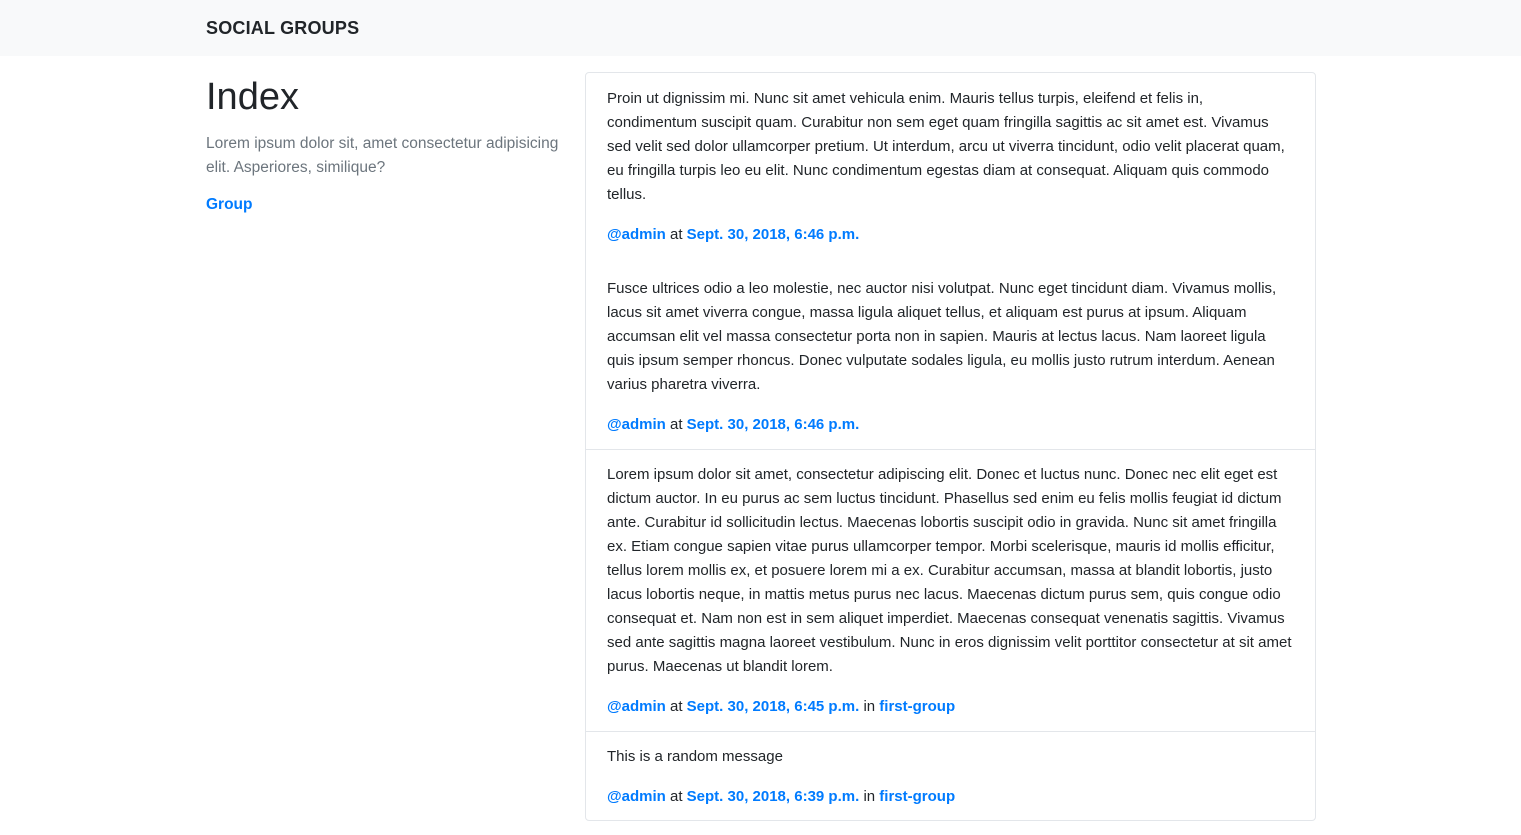 This screenshot has width=1521, height=835. Describe the element at coordinates (229, 205) in the screenshot. I see `group-link: Group` at that location.